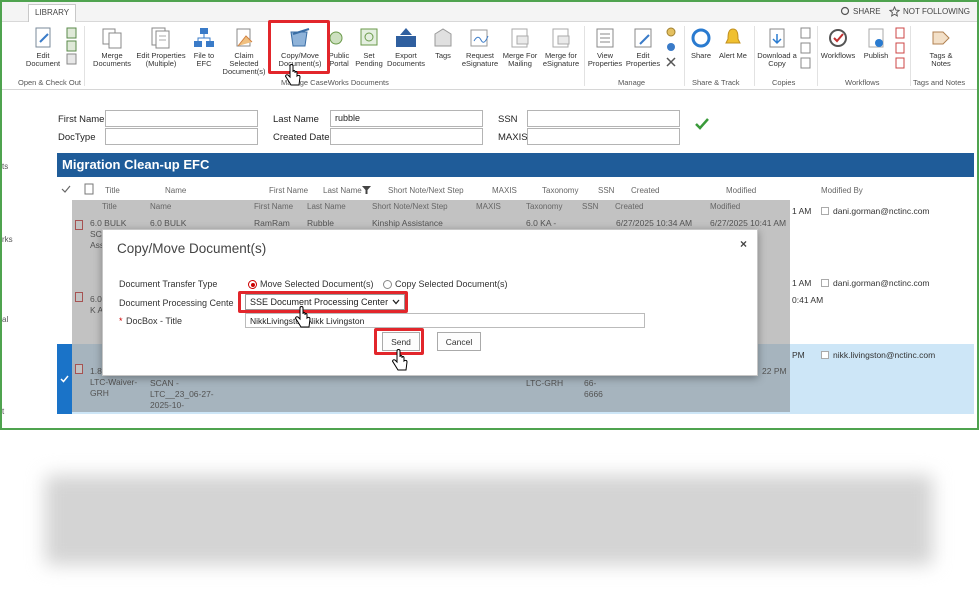 The image size is (979, 589). Describe the element at coordinates (89, 189) in the screenshot. I see `document-type-icon` at that location.